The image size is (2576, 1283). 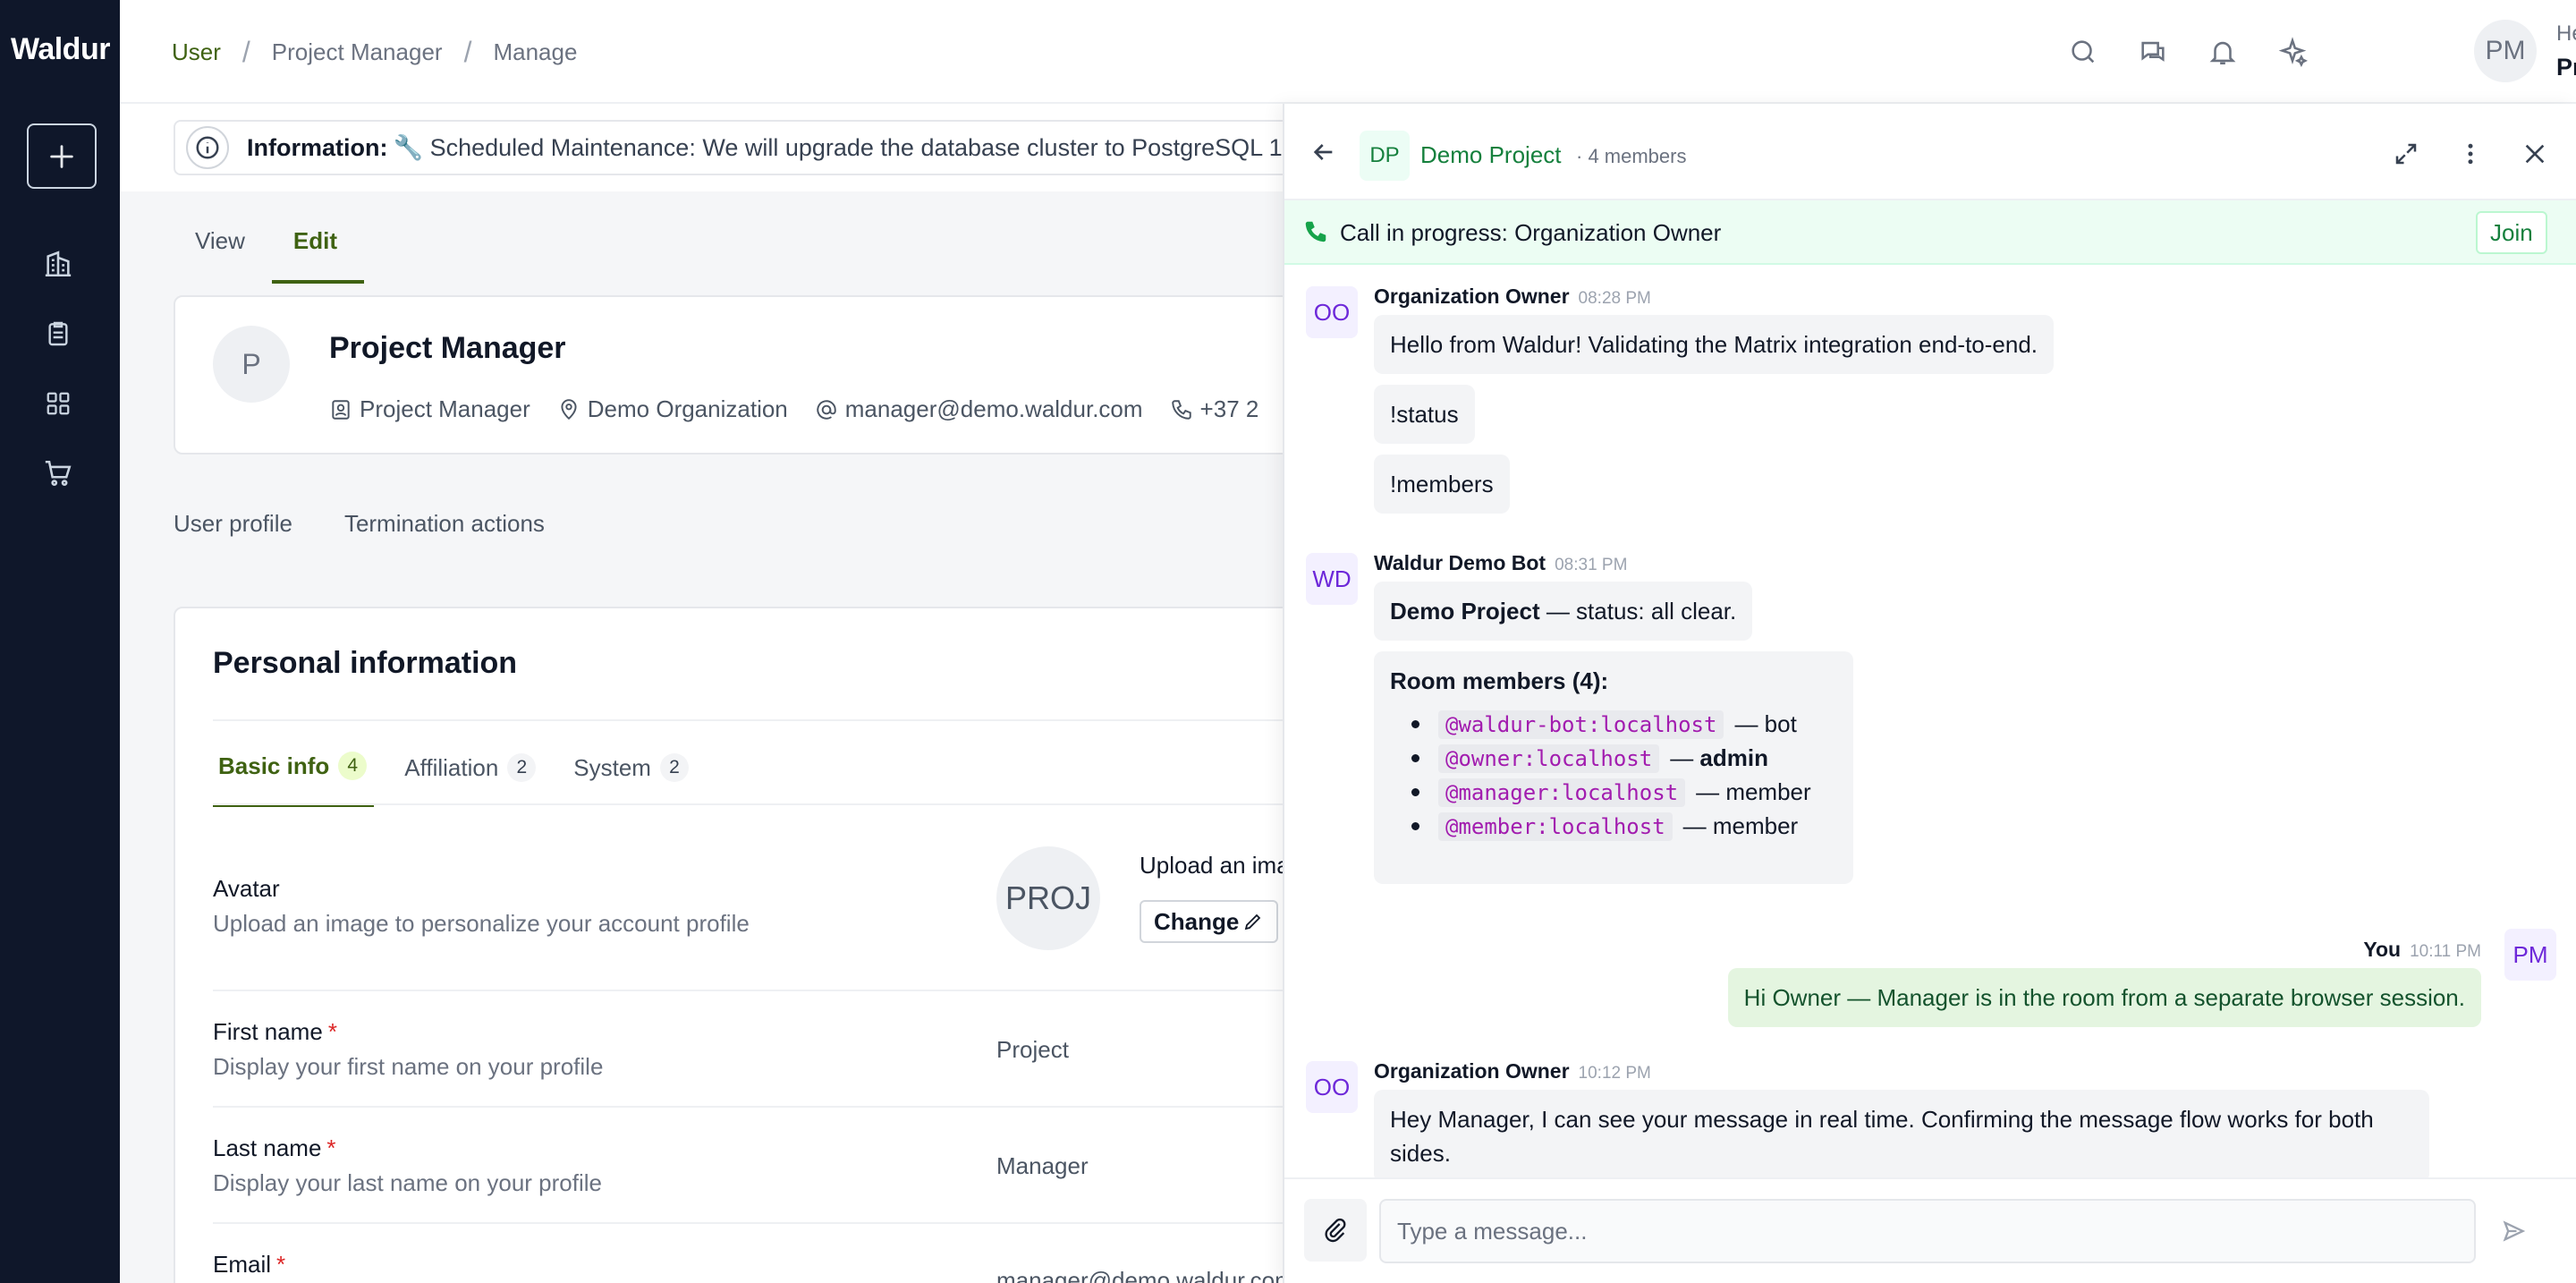 What do you see at coordinates (317, 254) in the screenshot?
I see `tab-edit: Edit` at bounding box center [317, 254].